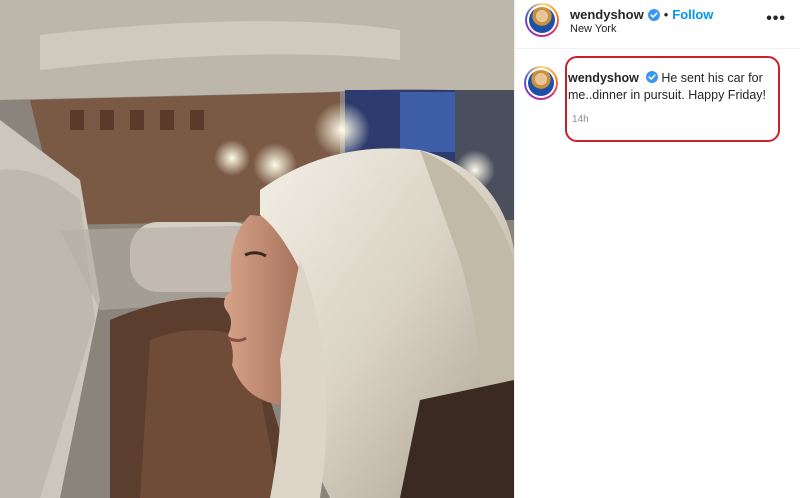 This screenshot has height=498, width=800. I want to click on header-username: wendyshow, so click(607, 14).